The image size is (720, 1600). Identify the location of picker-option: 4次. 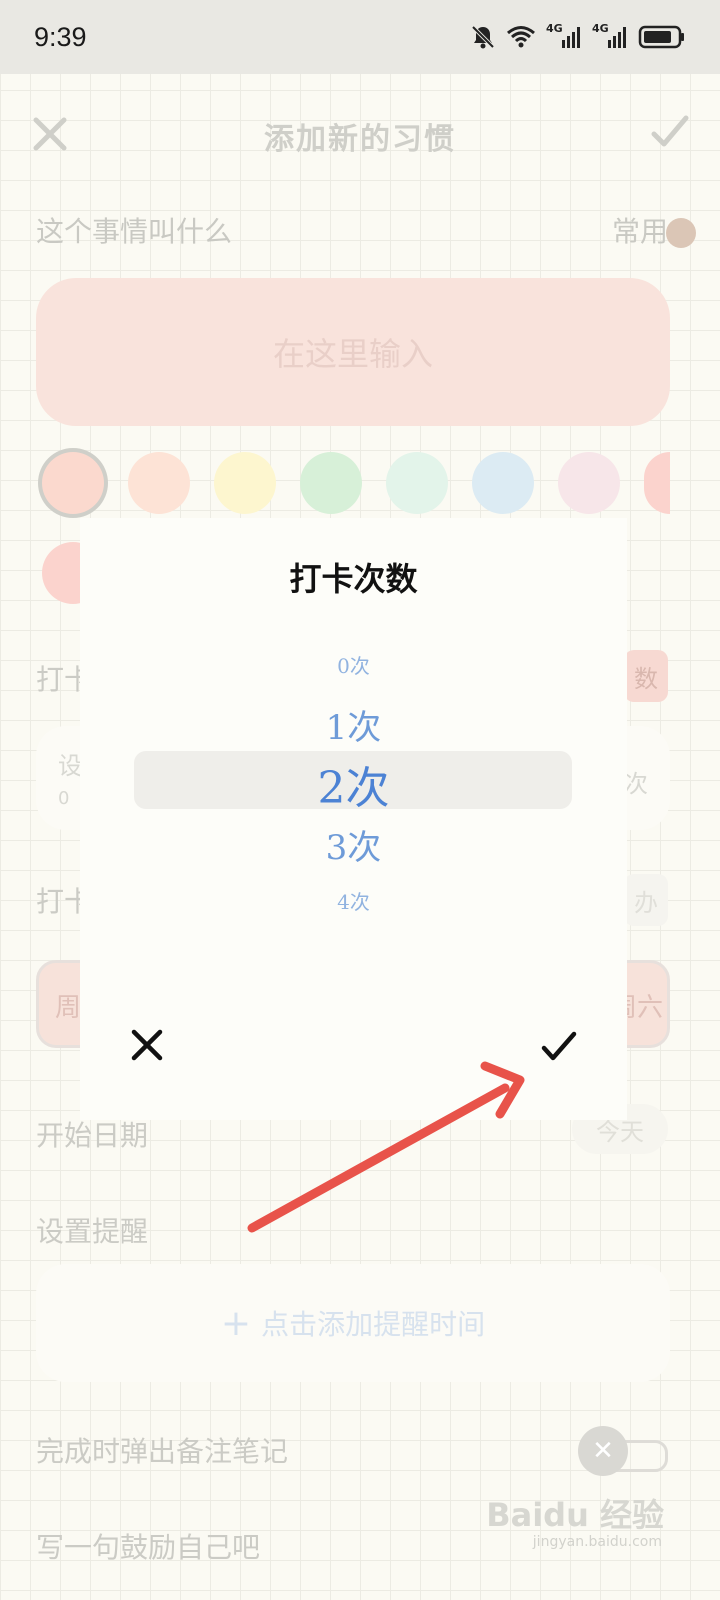
(353, 900).